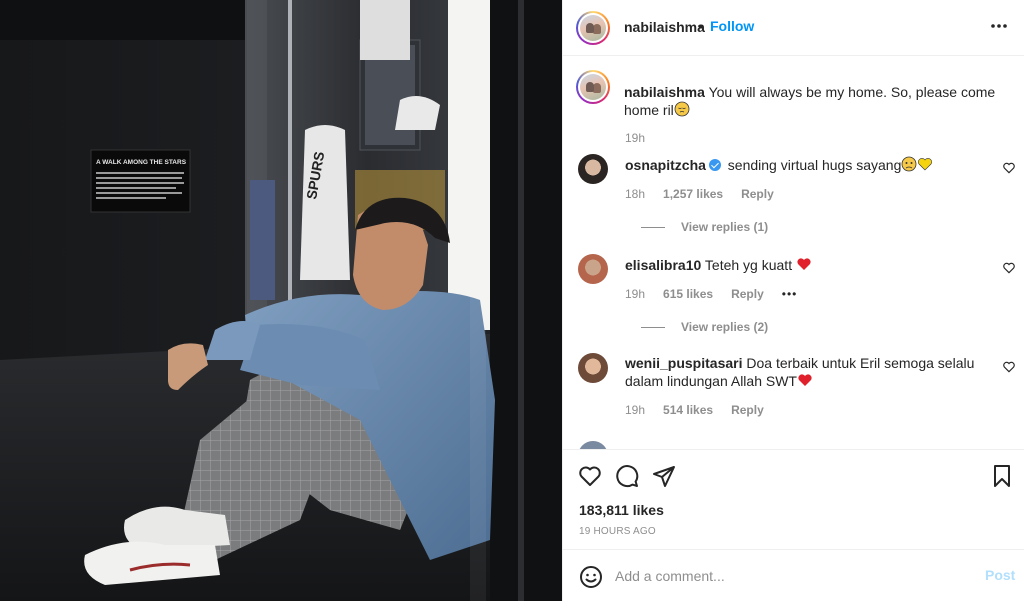  I want to click on sad-face-icon, so click(909, 164).